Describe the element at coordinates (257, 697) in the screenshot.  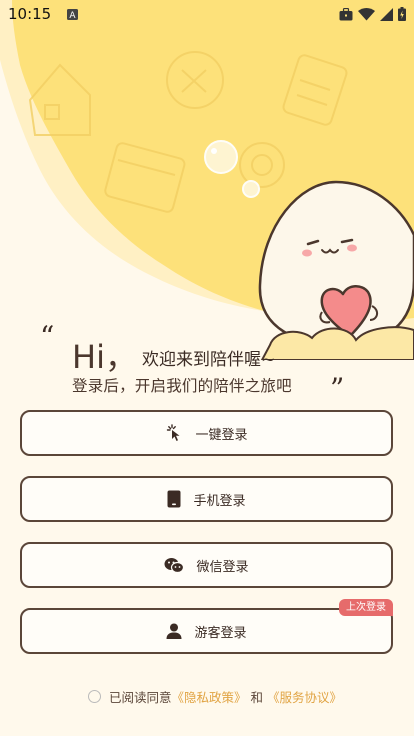
I see `agreement-and: 和` at that location.